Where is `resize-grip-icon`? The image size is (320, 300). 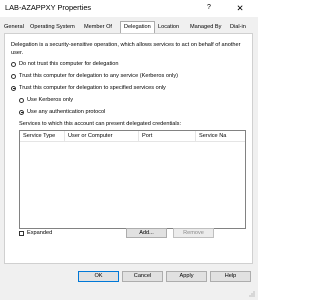 resize-grip-icon is located at coordinates (252, 294).